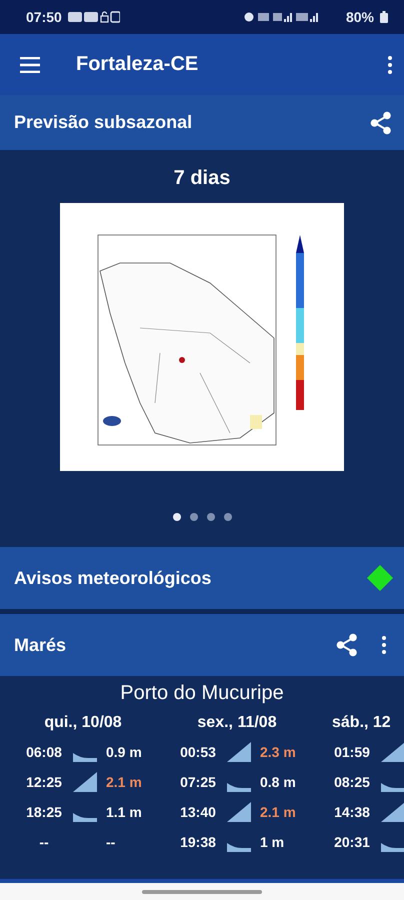 This screenshot has width=404, height=900. What do you see at coordinates (44, 842) in the screenshot?
I see `tide-time: --` at bounding box center [44, 842].